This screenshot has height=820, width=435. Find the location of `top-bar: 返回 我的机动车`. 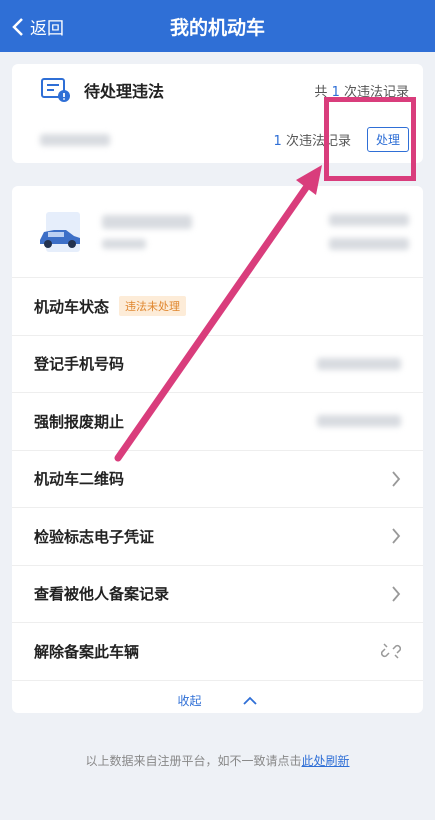

top-bar: 返回 我的机动车 is located at coordinates (217, 26).